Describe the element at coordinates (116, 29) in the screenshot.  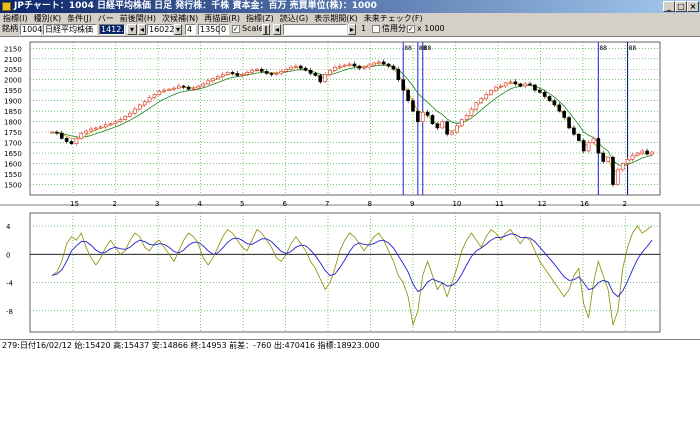
I see `selected-value-field: 1412.16` at that location.